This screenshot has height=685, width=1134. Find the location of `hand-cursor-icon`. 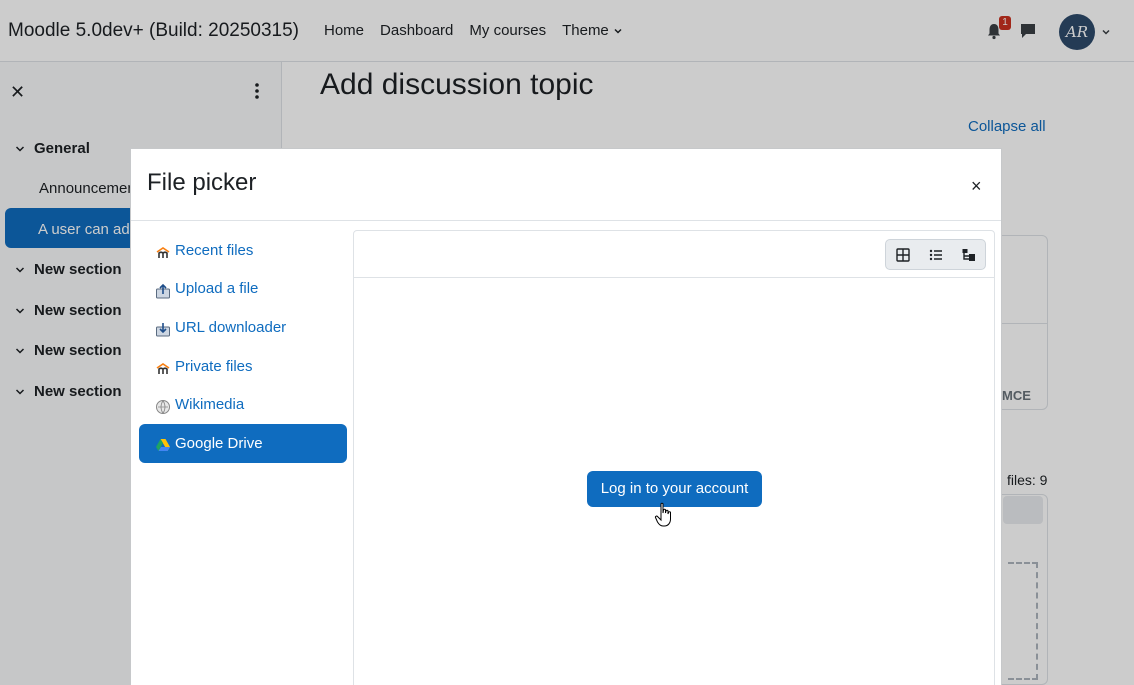

hand-cursor-icon is located at coordinates (662, 514).